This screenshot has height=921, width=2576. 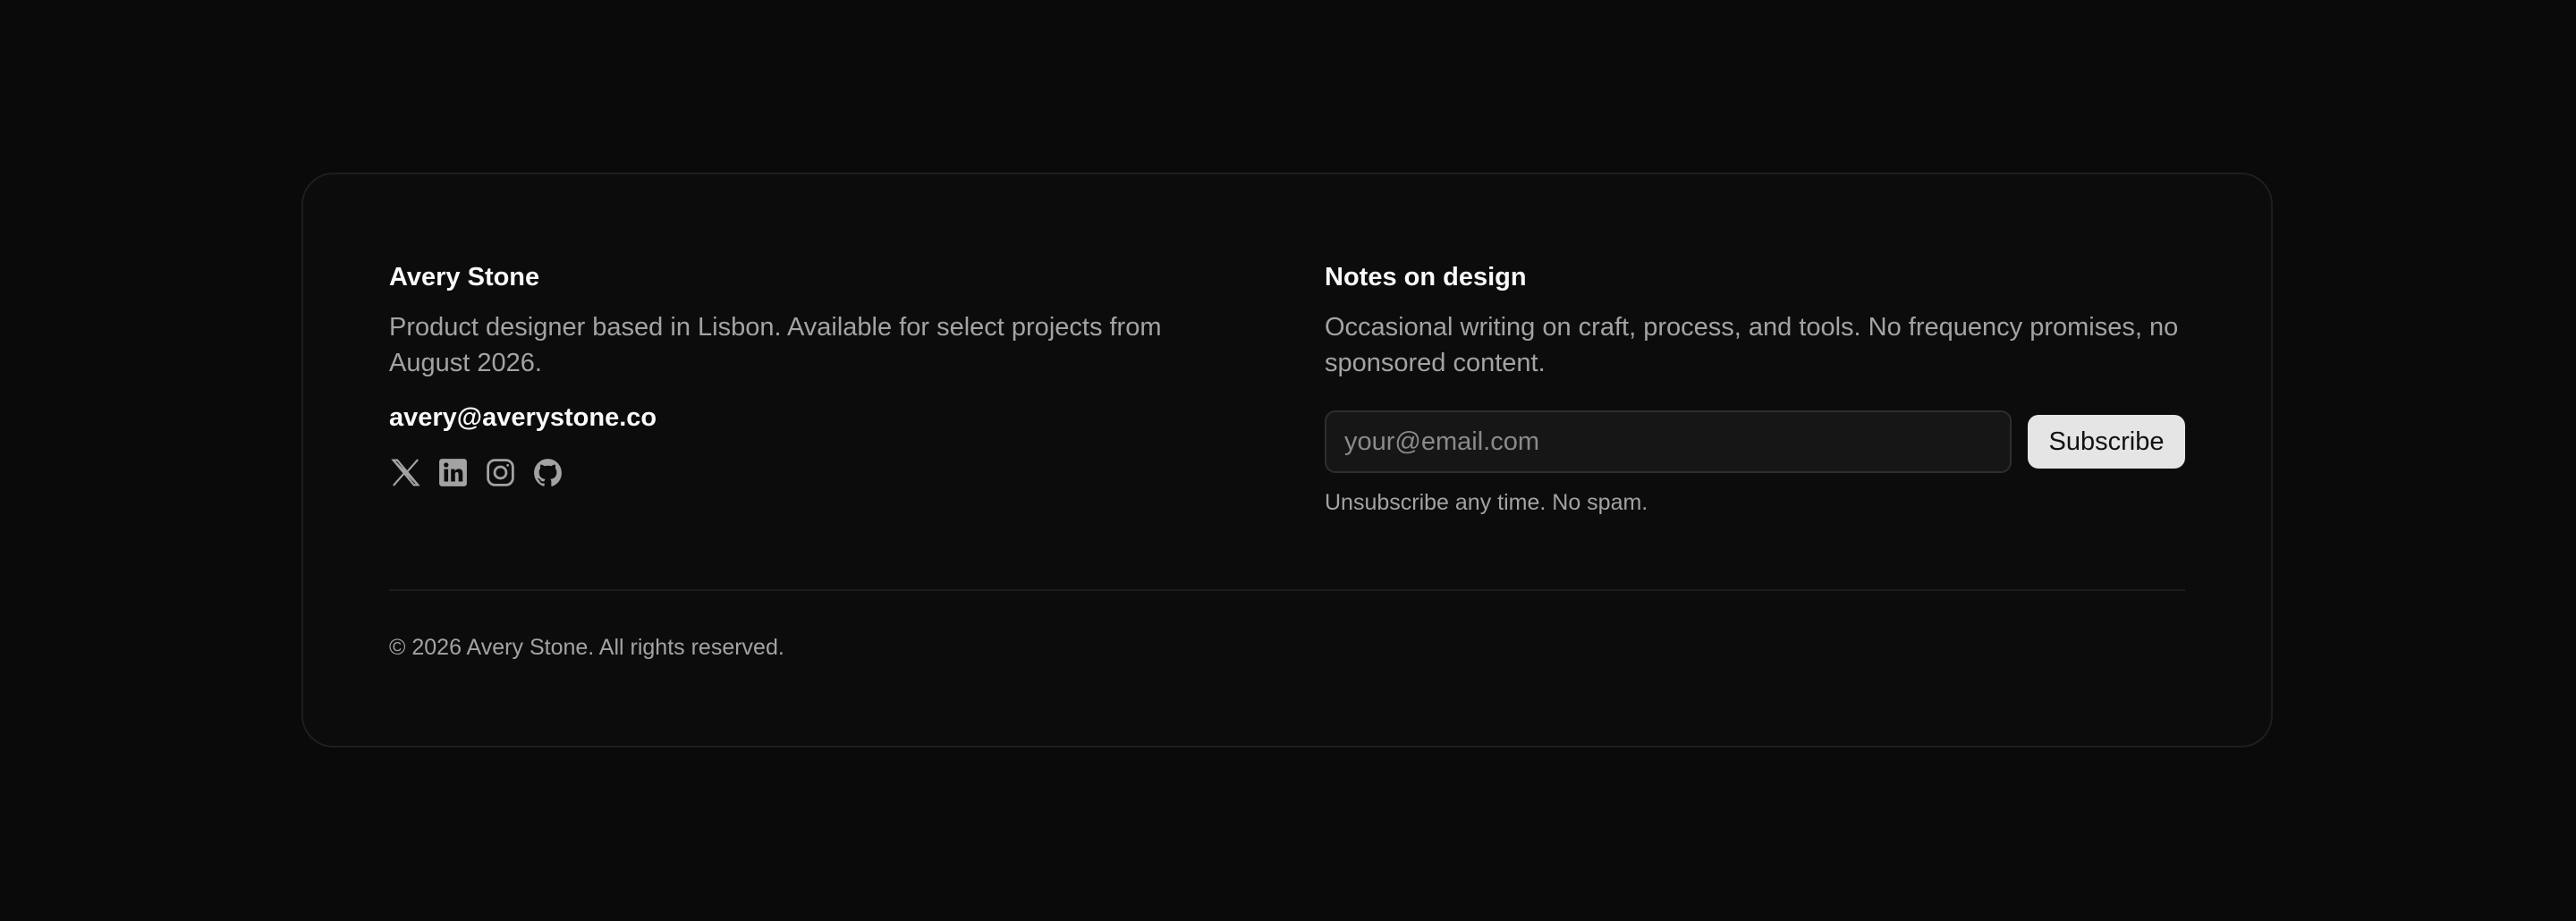 I want to click on social-links, so click(x=818, y=473).